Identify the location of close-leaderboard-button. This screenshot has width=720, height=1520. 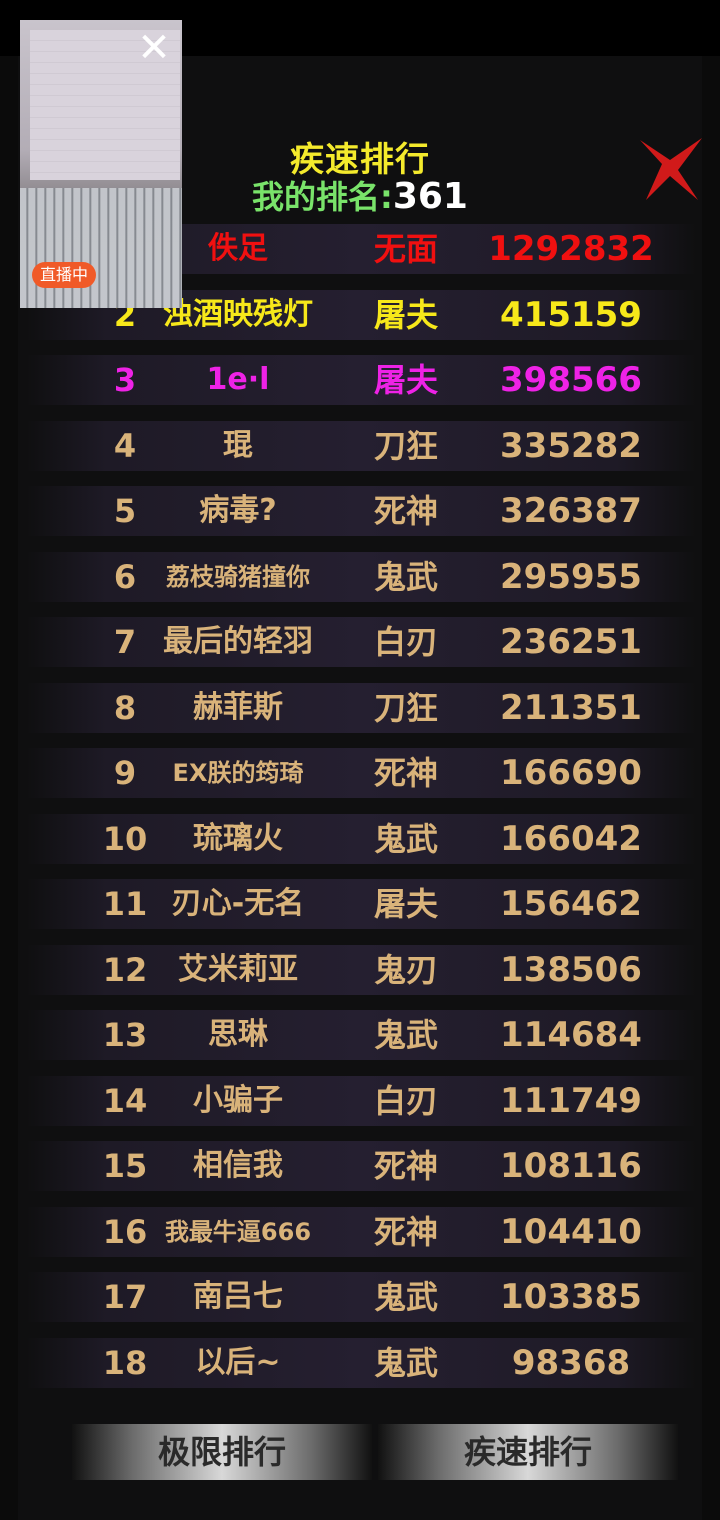
(670, 170).